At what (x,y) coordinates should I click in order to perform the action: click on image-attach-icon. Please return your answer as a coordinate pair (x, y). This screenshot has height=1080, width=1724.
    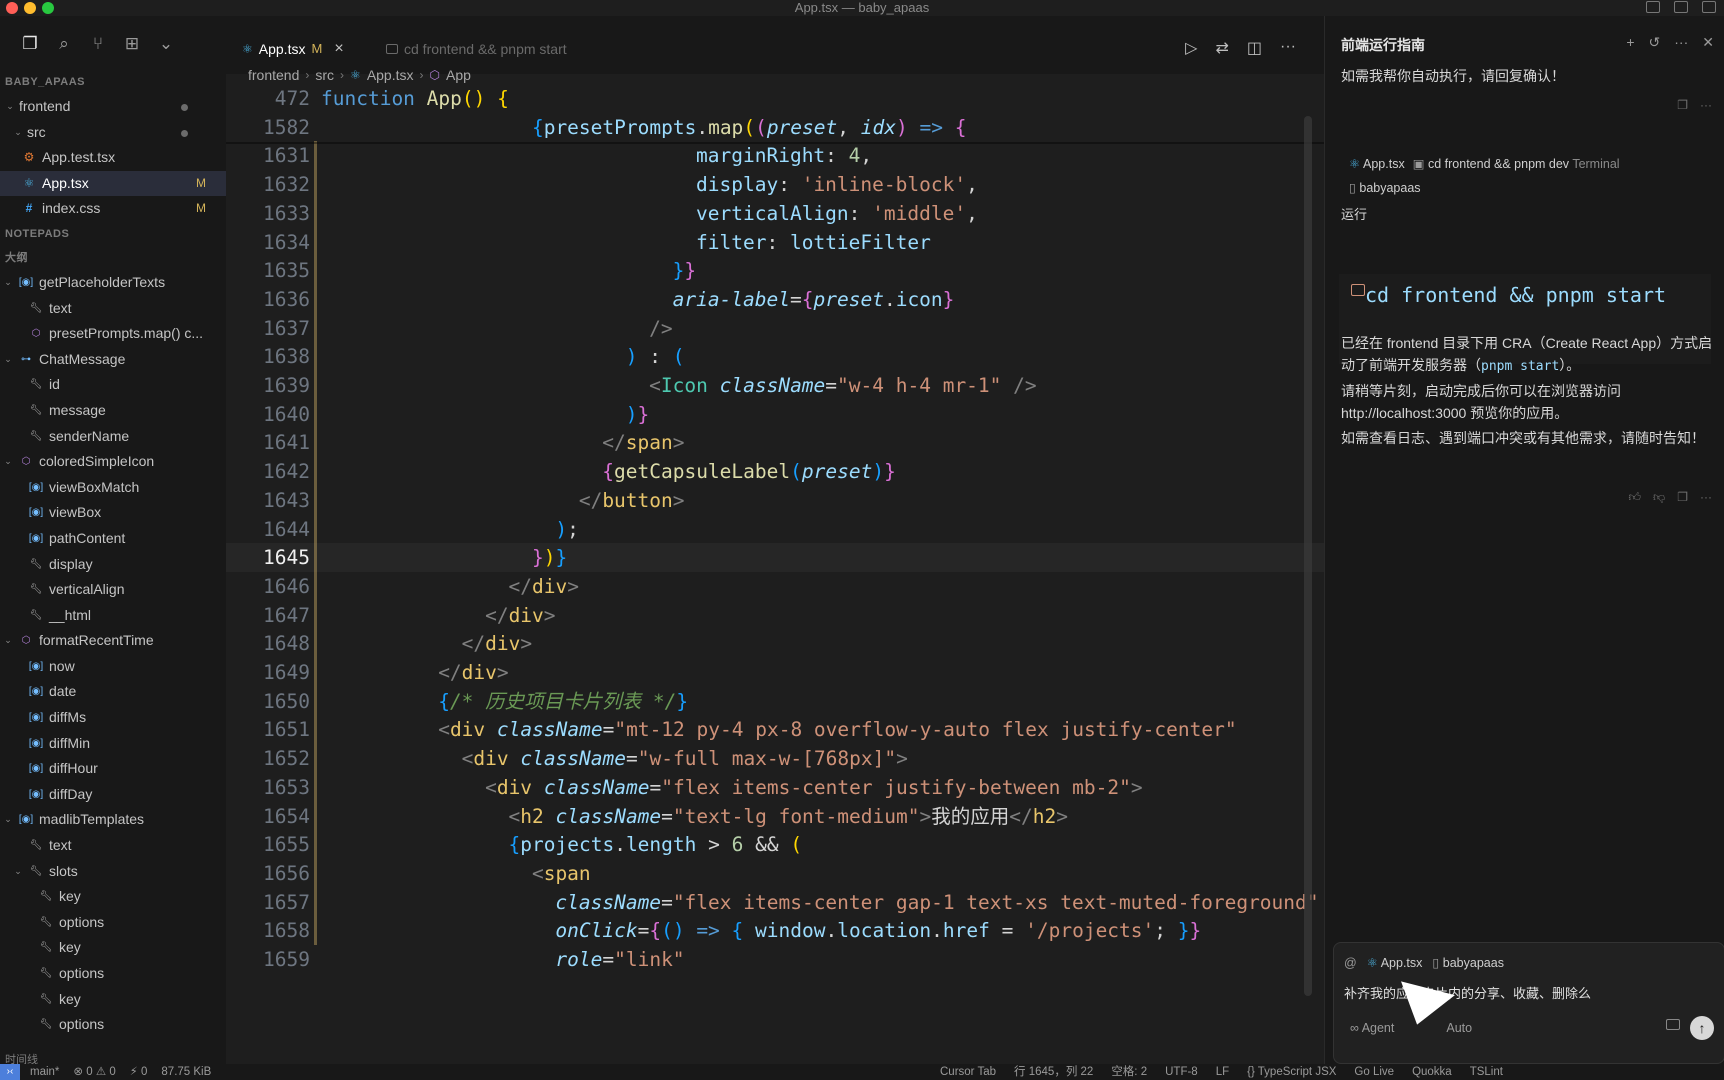
    Looking at the image, I should click on (1673, 1024).